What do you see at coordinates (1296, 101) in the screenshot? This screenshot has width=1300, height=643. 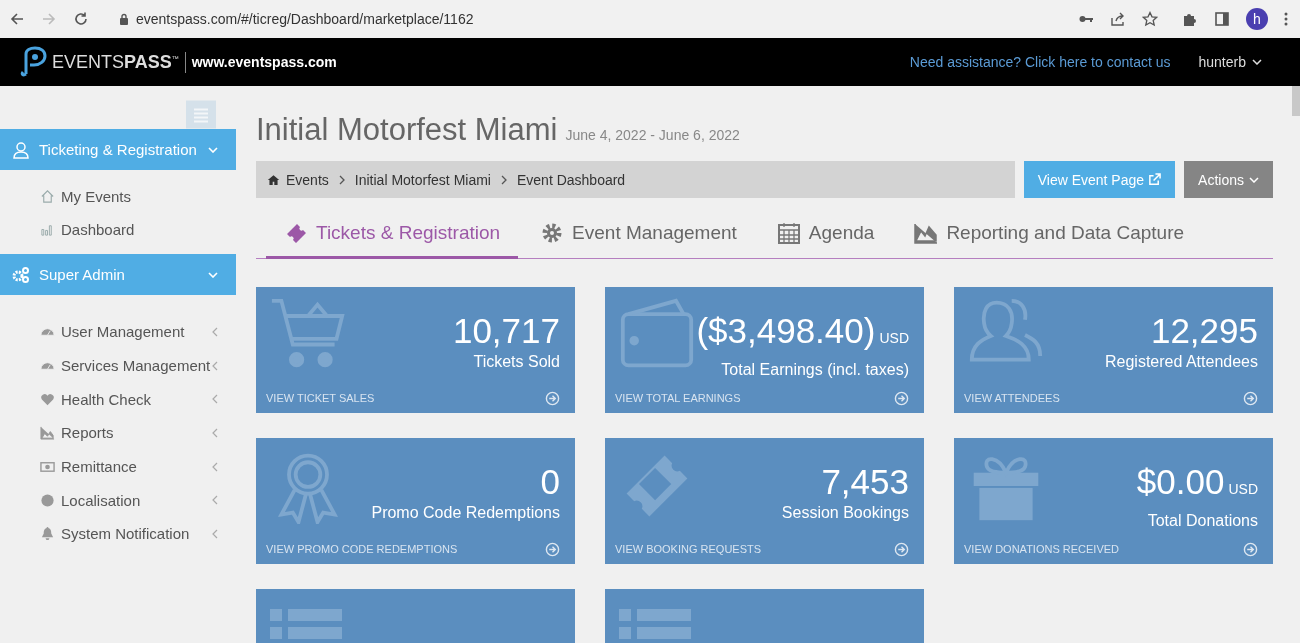 I see `scrollbar-thumb` at bounding box center [1296, 101].